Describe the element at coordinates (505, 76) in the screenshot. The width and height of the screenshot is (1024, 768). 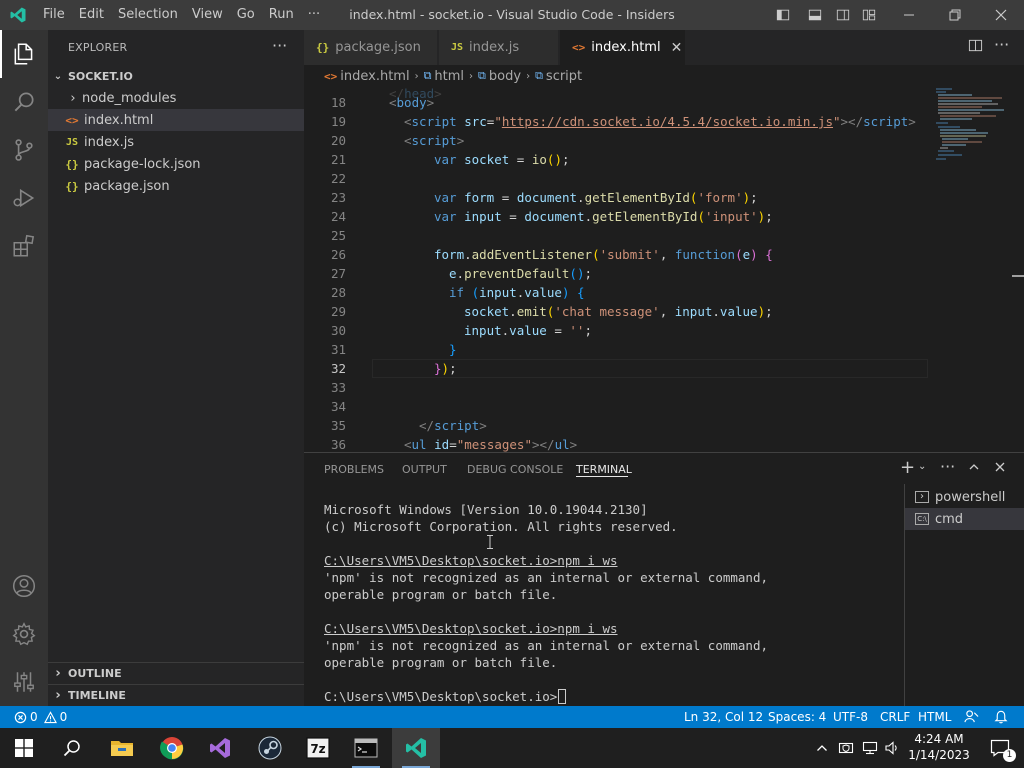
I see `breadcrumb-item: body` at that location.